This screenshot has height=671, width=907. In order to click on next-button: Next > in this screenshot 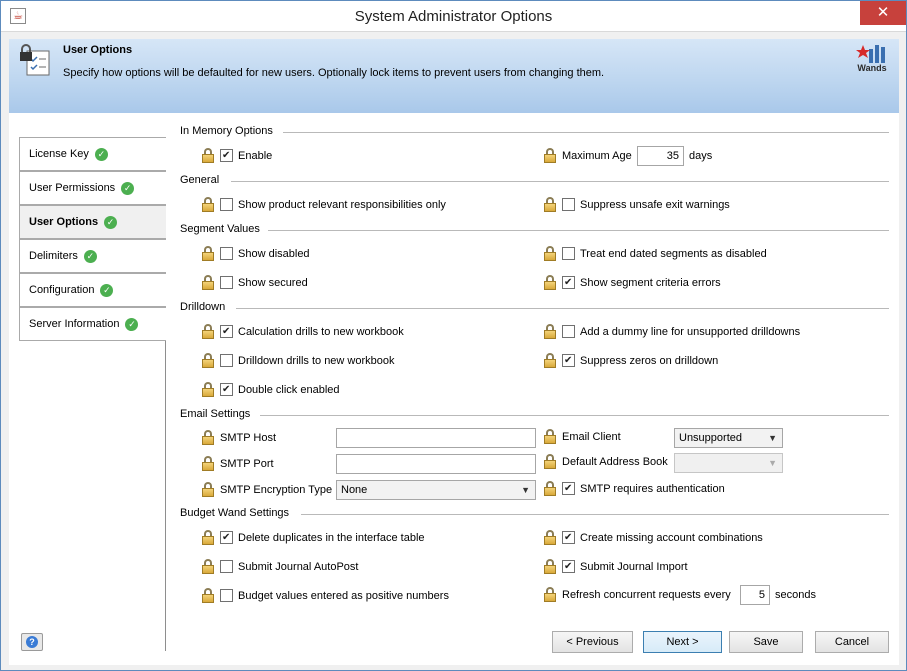, I will do `click(682, 642)`.